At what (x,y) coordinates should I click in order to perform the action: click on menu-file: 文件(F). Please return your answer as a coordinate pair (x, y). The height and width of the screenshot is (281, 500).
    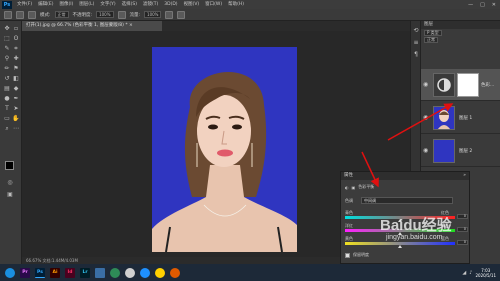
    Looking at the image, I should click on (24, 4).